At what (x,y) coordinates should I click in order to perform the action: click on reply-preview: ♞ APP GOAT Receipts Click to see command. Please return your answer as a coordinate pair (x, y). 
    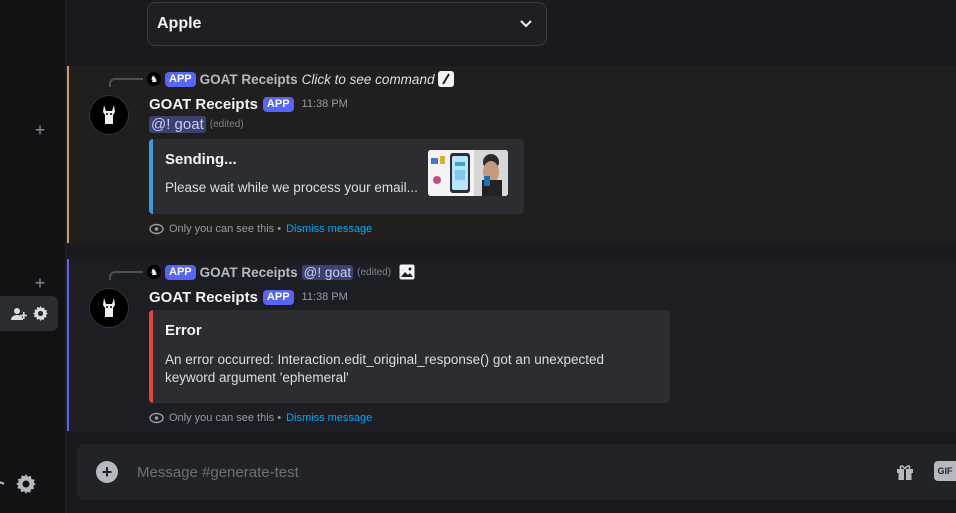
    Looking at the image, I should click on (301, 79).